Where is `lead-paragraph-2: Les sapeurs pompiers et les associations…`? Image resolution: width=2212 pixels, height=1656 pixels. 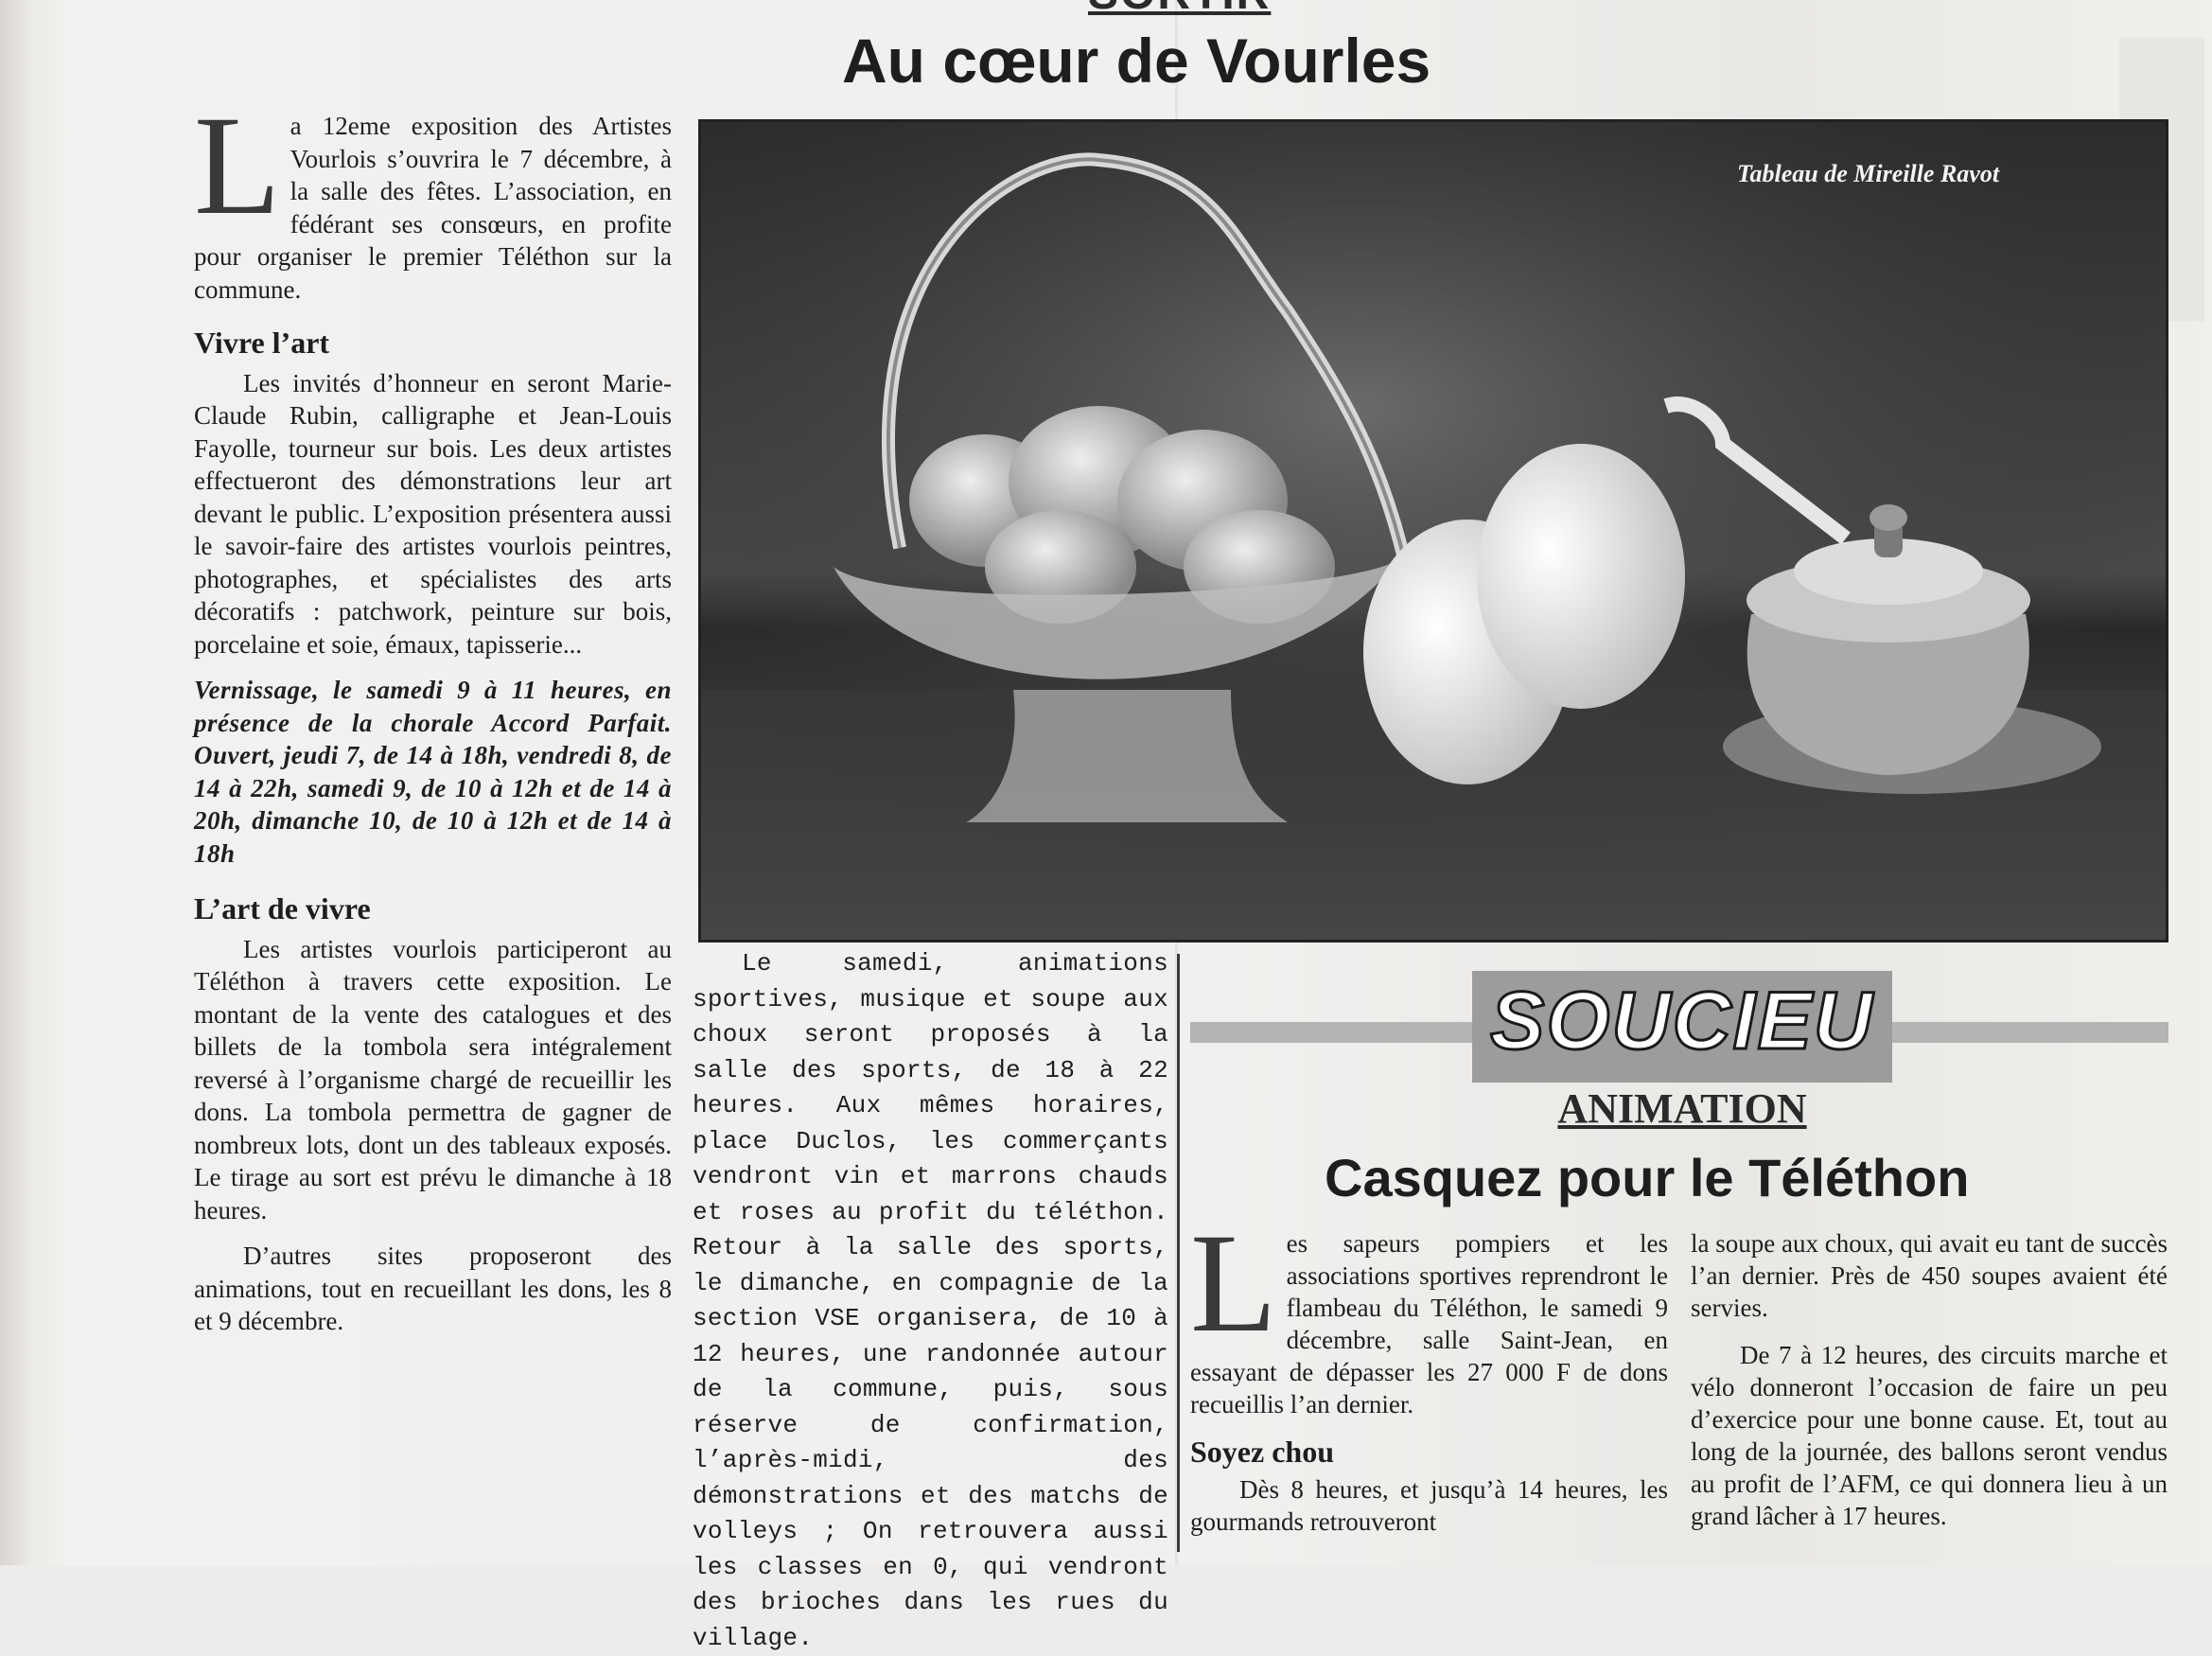
lead-paragraph-2: Les sapeurs pompiers et les associations… is located at coordinates (1429, 1312).